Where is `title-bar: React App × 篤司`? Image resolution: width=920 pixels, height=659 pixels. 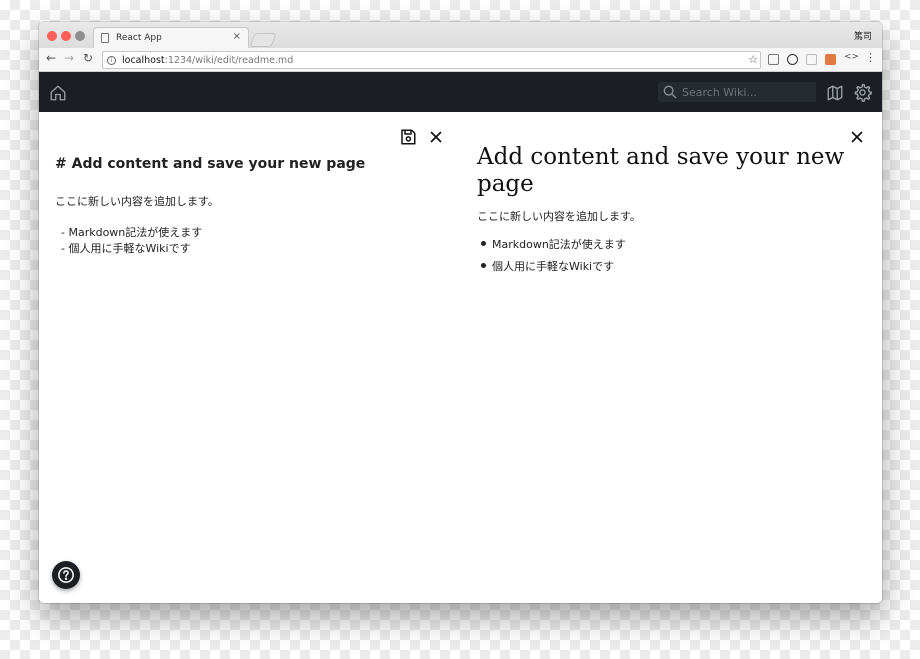 title-bar: React App × 篤司 is located at coordinates (460, 35).